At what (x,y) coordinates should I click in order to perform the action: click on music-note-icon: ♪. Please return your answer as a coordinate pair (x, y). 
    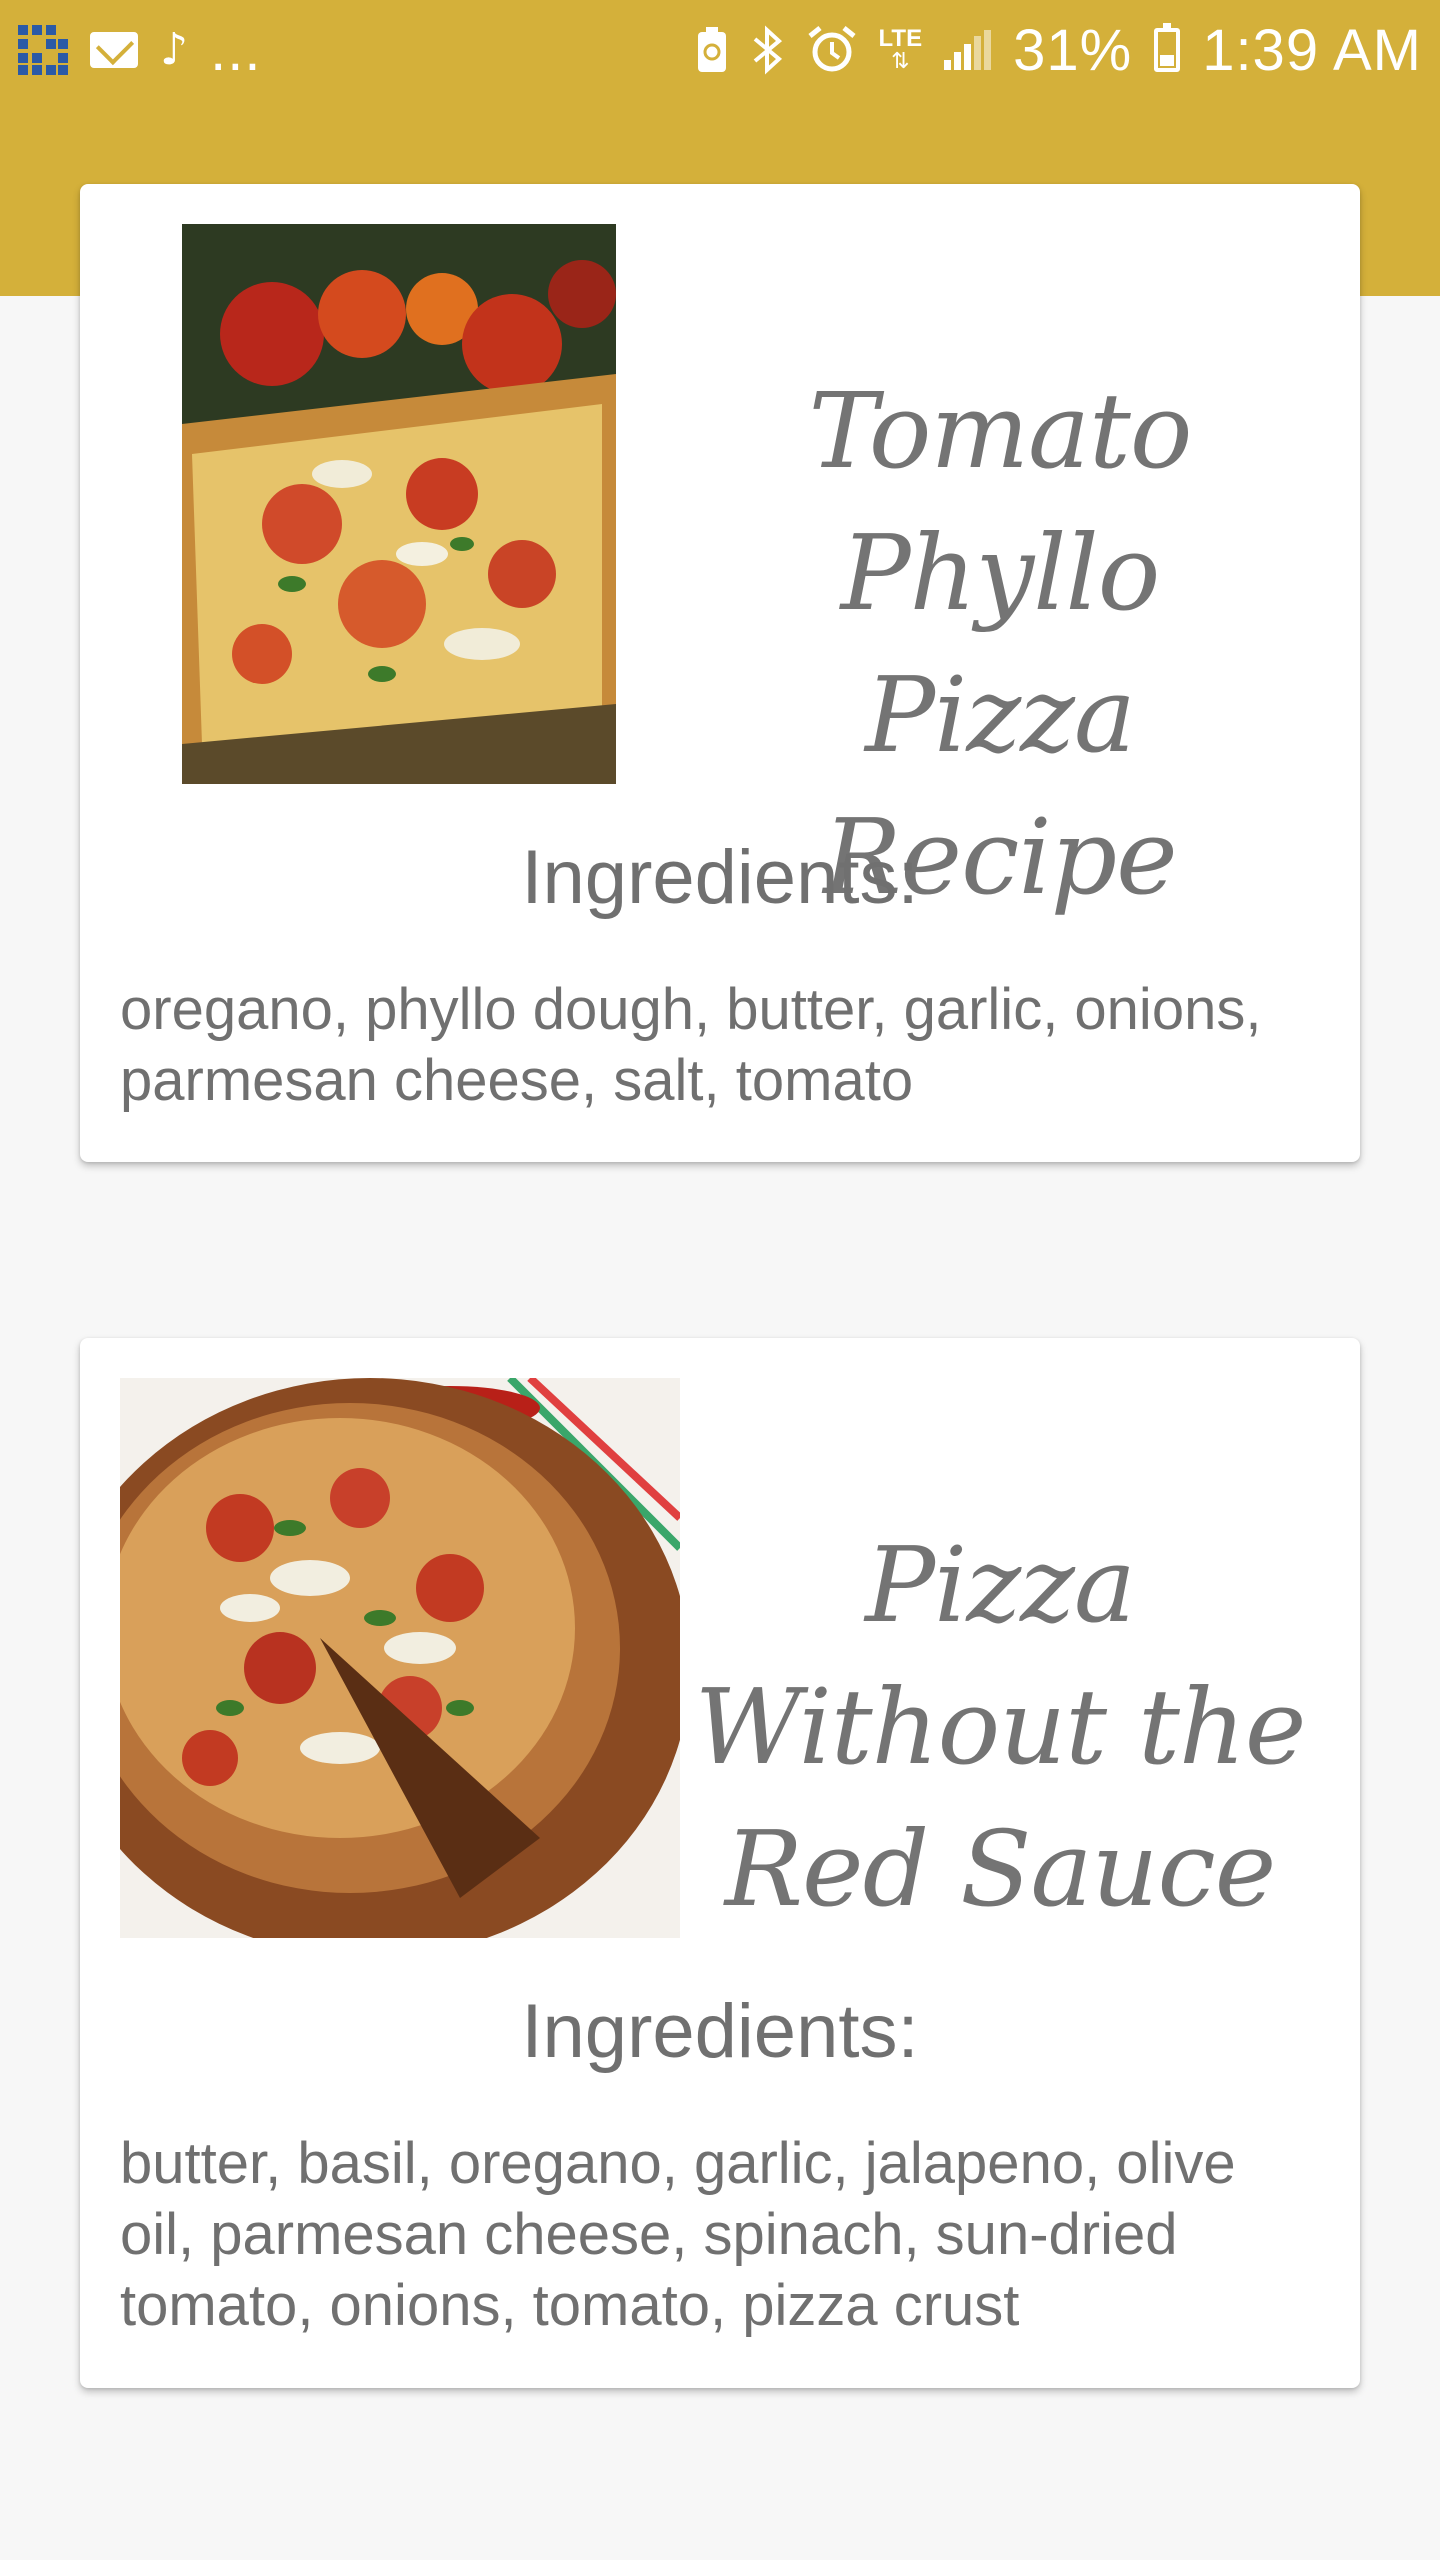
    Looking at the image, I should click on (174, 49).